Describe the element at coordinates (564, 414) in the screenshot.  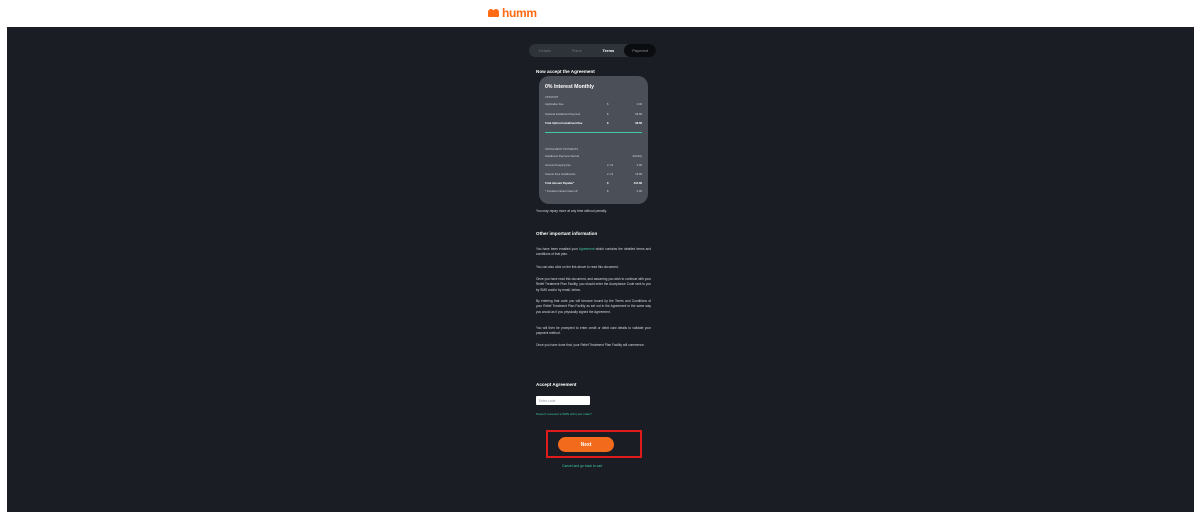
I see `resend-code-link: Haven't received a SMS with your code?` at that location.